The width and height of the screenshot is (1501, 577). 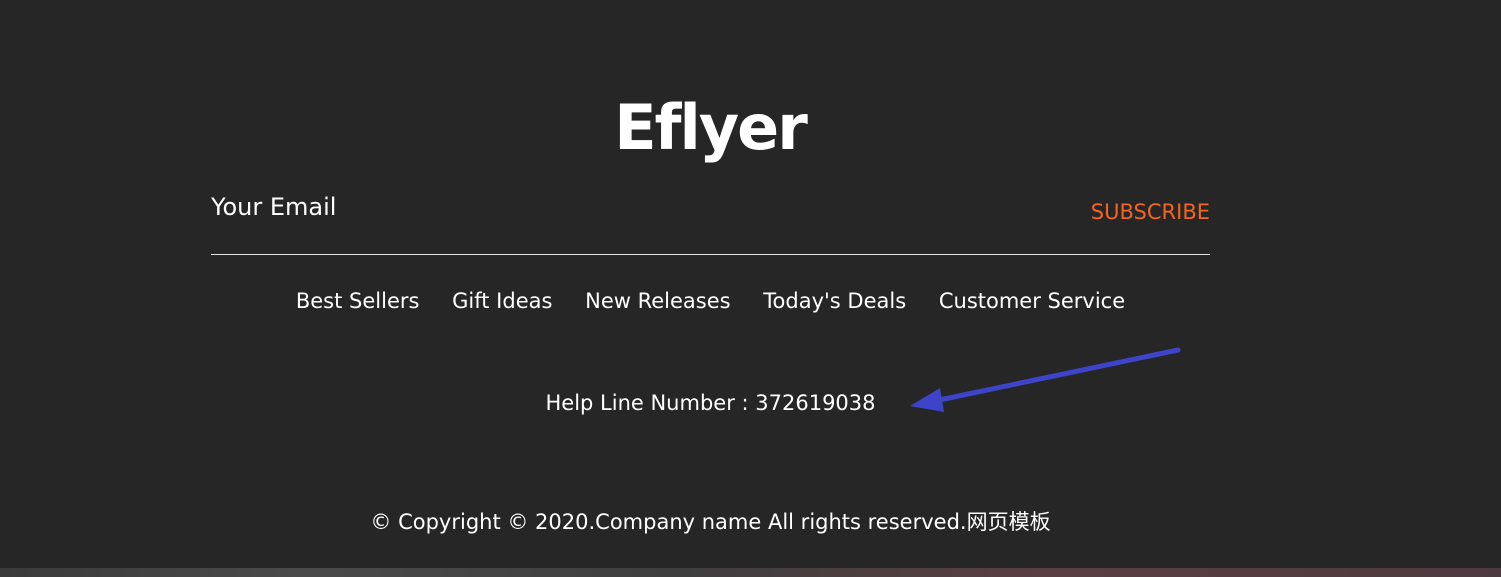 I want to click on nav-link-gift-ideas: Gift Ideas, so click(x=502, y=301).